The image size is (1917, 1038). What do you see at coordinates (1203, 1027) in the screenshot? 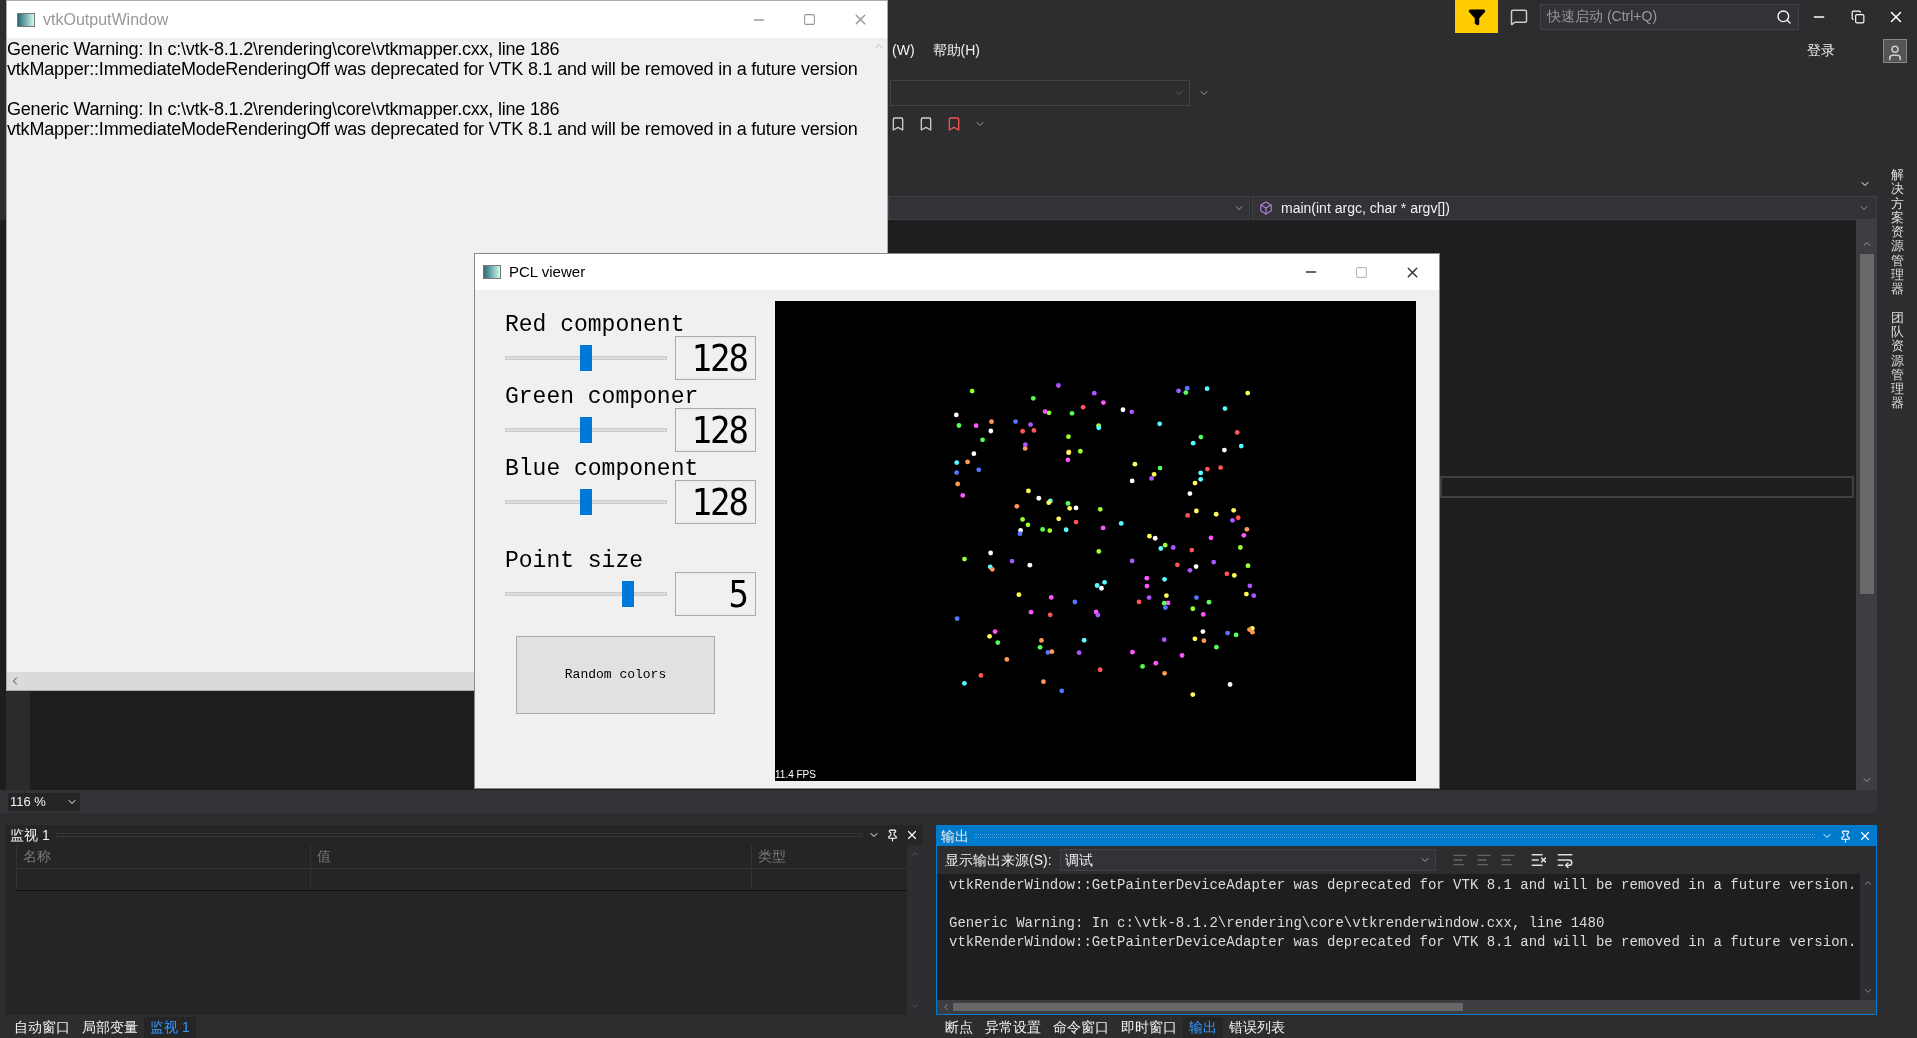
I see `panel-tab: 输出` at bounding box center [1203, 1027].